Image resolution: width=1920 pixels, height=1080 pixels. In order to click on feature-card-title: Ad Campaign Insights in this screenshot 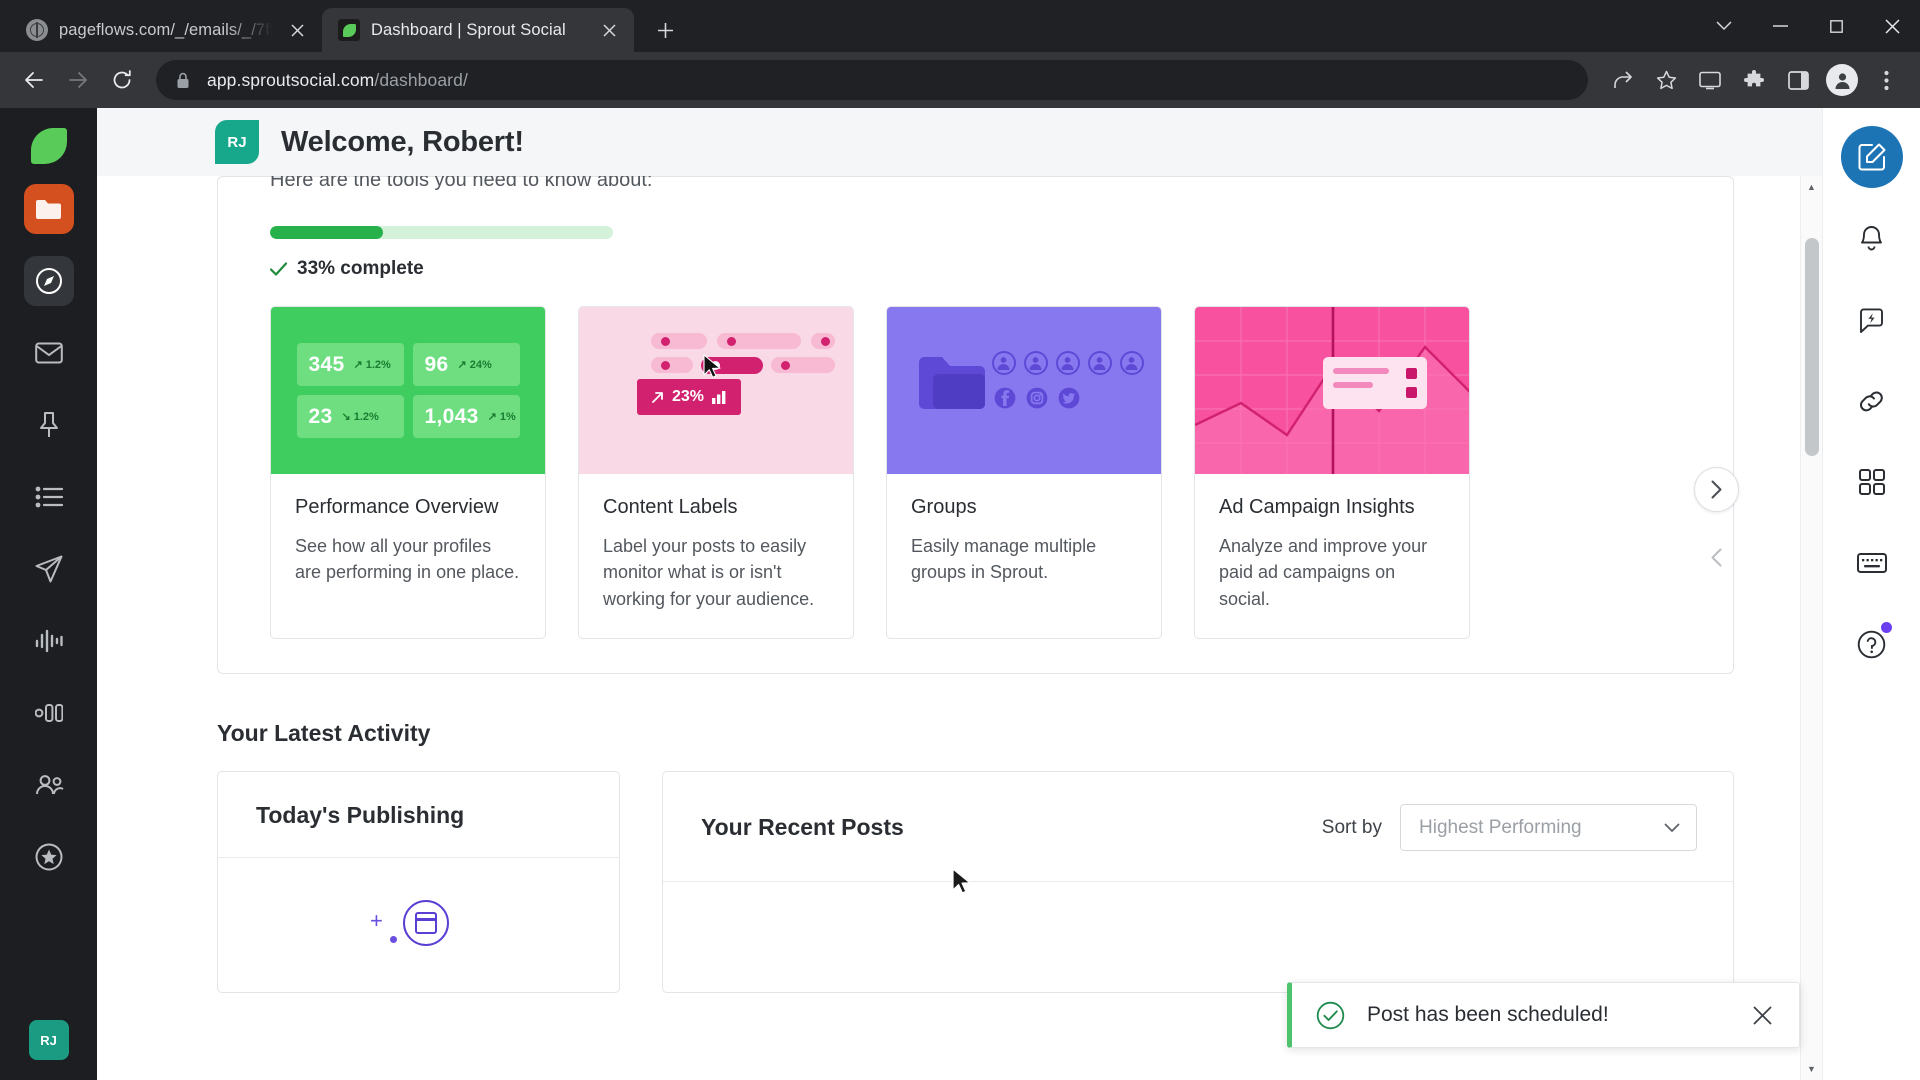, I will do `click(1317, 507)`.